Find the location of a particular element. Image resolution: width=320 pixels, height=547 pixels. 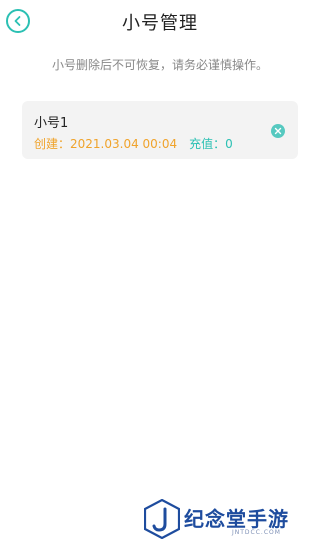

warning-notice: 小号删除后不可恢复，请务必谨慎操作。 is located at coordinates (159, 65).